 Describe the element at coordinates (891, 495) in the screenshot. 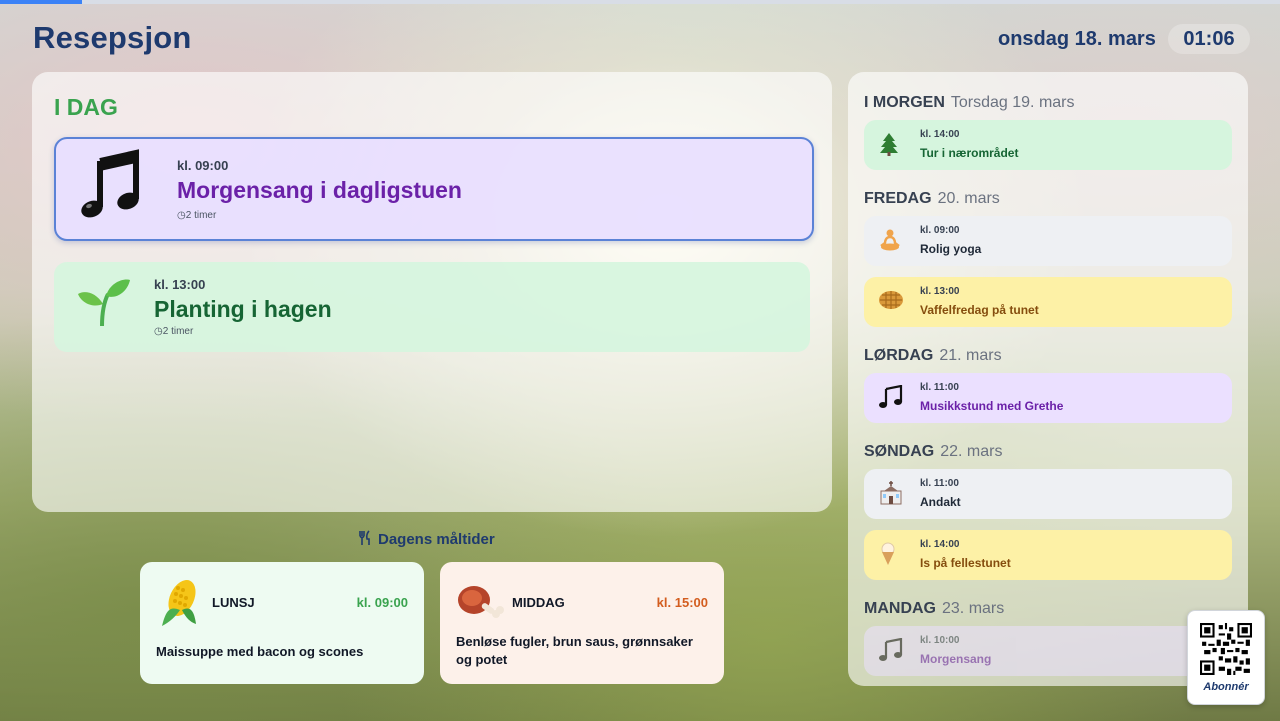

I see `church-icon` at that location.